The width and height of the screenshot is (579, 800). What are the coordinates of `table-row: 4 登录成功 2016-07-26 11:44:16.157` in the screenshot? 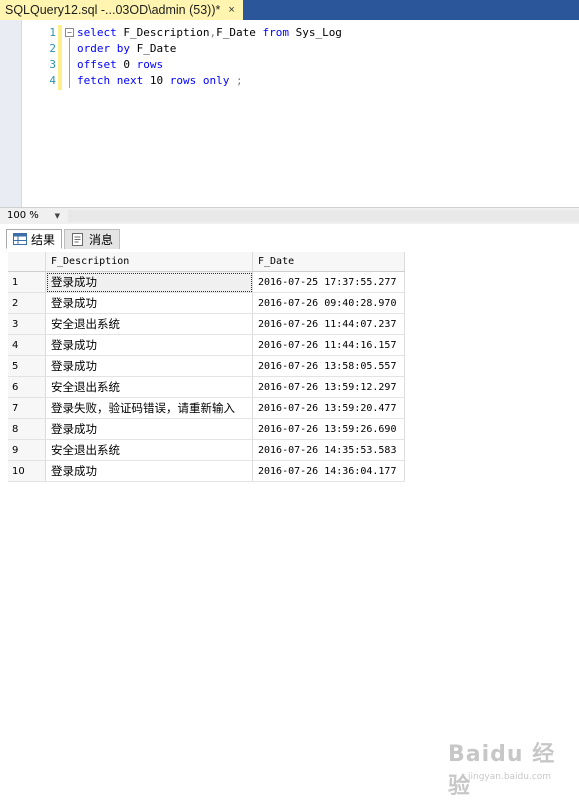 It's located at (206, 345).